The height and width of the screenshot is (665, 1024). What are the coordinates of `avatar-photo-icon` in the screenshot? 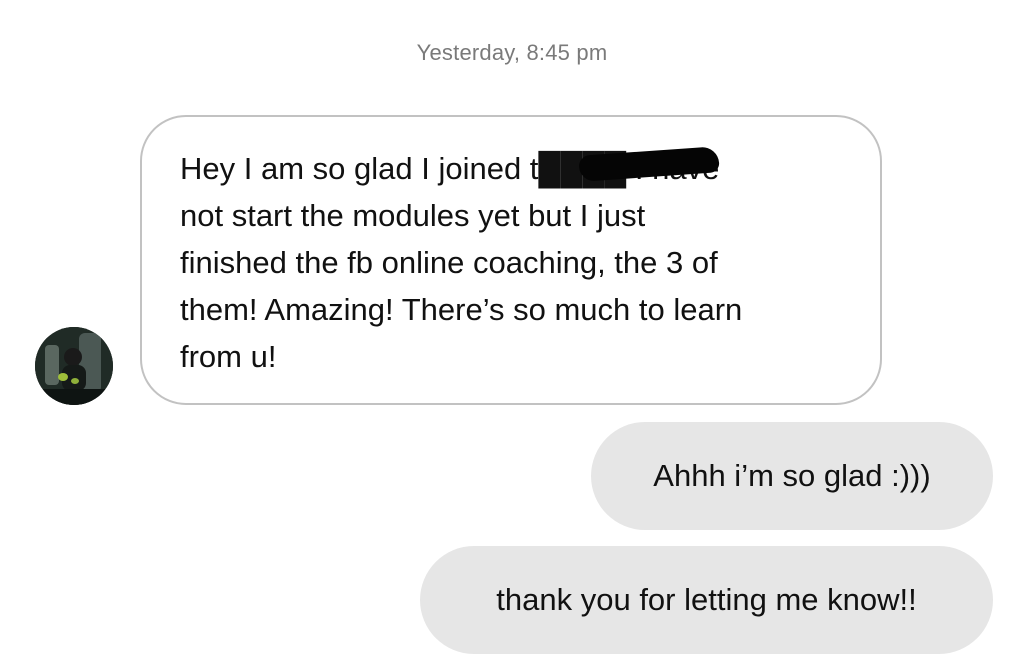 It's located at (74, 366).